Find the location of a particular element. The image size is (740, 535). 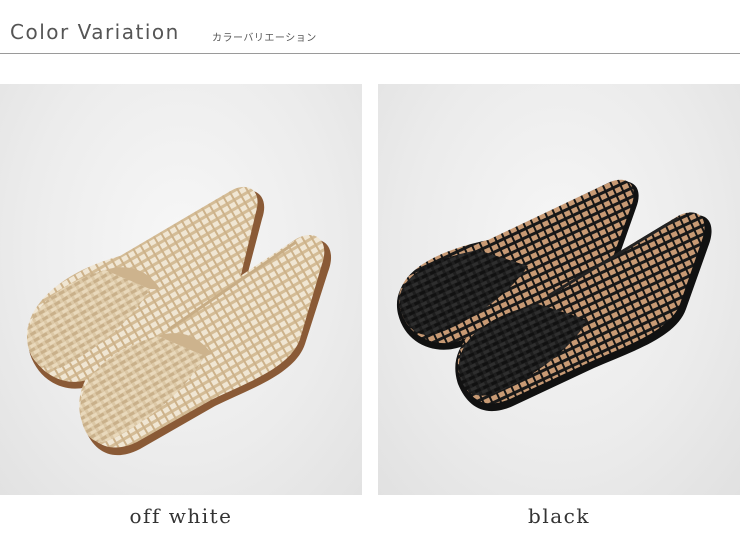

section-header: Color Variation カラーバリエーション is located at coordinates (370, 28).